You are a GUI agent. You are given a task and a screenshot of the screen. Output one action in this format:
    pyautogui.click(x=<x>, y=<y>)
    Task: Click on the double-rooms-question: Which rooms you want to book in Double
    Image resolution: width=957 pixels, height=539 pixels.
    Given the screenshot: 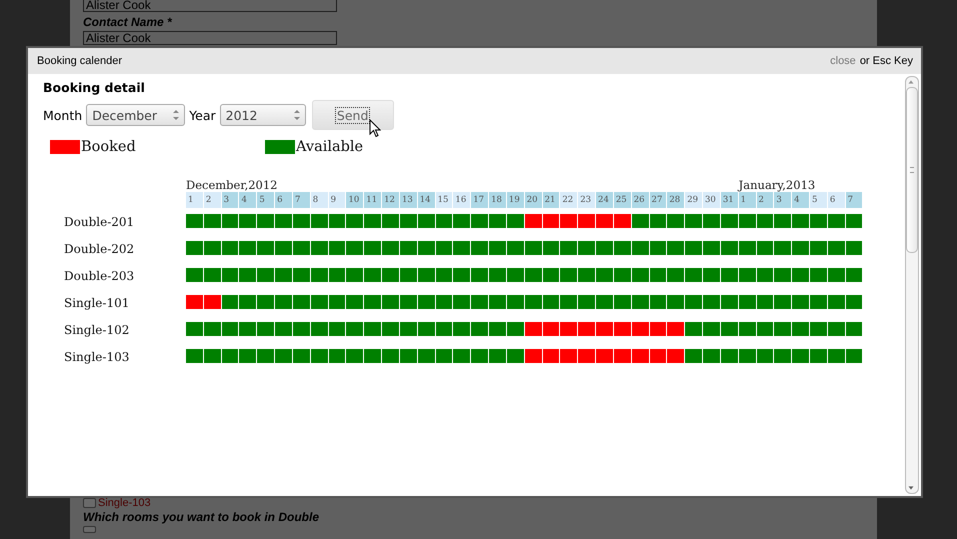 What is the action you would take?
    pyautogui.click(x=201, y=517)
    